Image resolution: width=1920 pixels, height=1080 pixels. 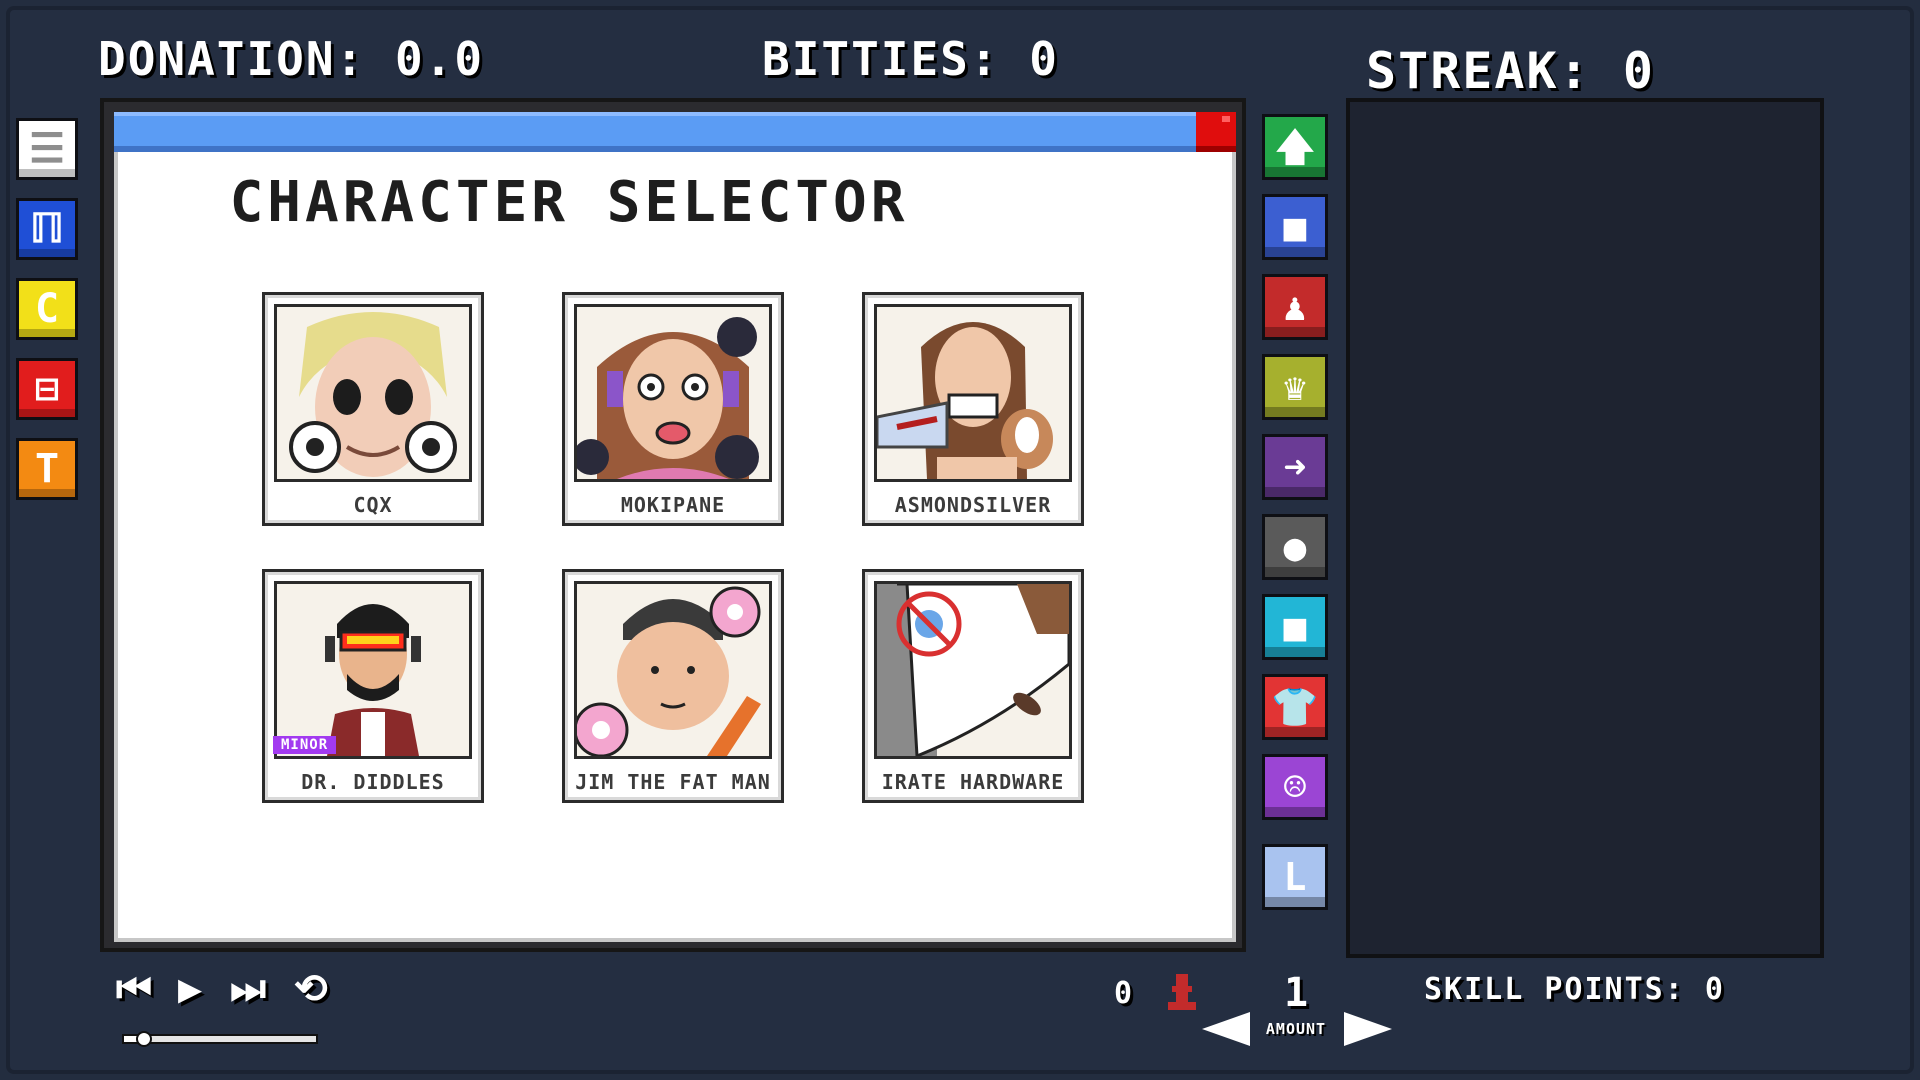 I want to click on character-name: IRATE HARDWARE, so click(x=973, y=782).